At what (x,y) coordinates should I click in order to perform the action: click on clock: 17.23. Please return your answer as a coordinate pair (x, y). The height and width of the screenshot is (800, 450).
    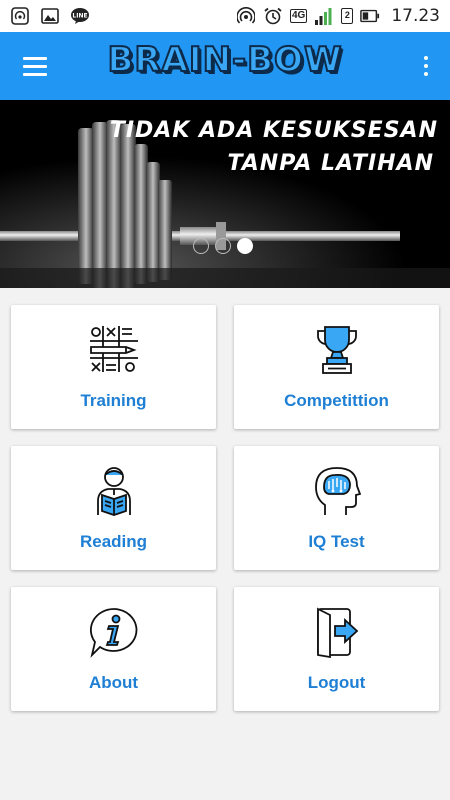
    Looking at the image, I should click on (415, 16).